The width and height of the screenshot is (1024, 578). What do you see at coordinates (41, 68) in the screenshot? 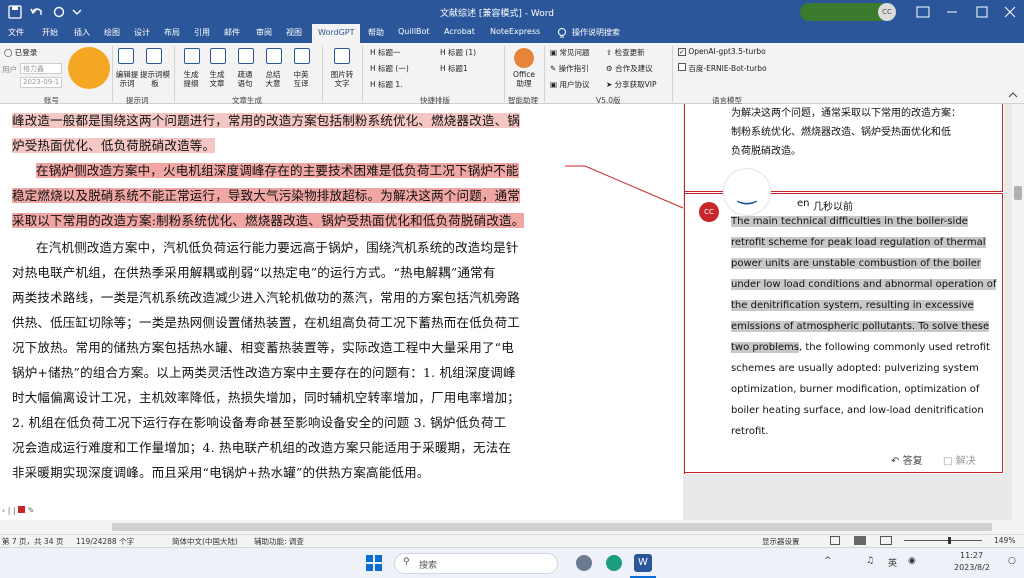
I see `user-field: 格力鑫` at bounding box center [41, 68].